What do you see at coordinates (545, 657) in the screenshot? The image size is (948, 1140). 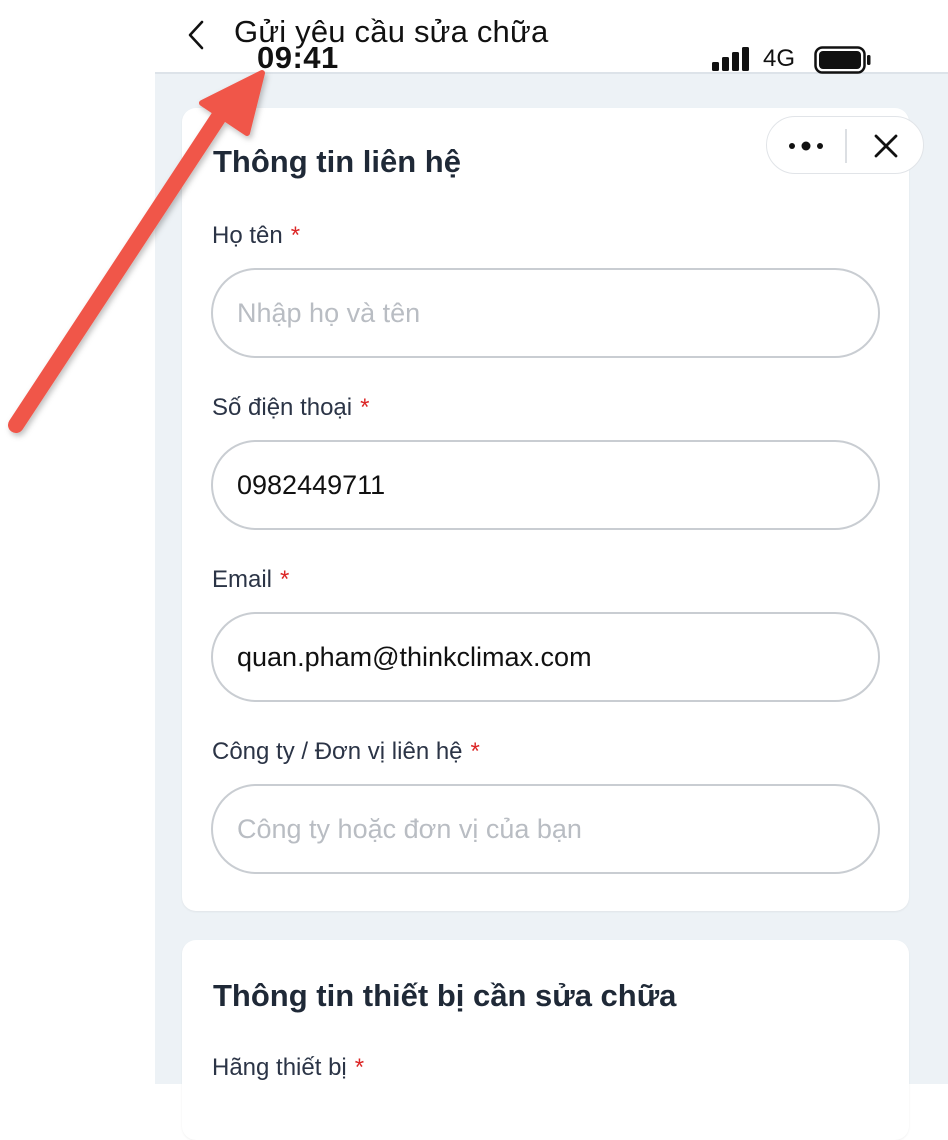 I see `email-input` at bounding box center [545, 657].